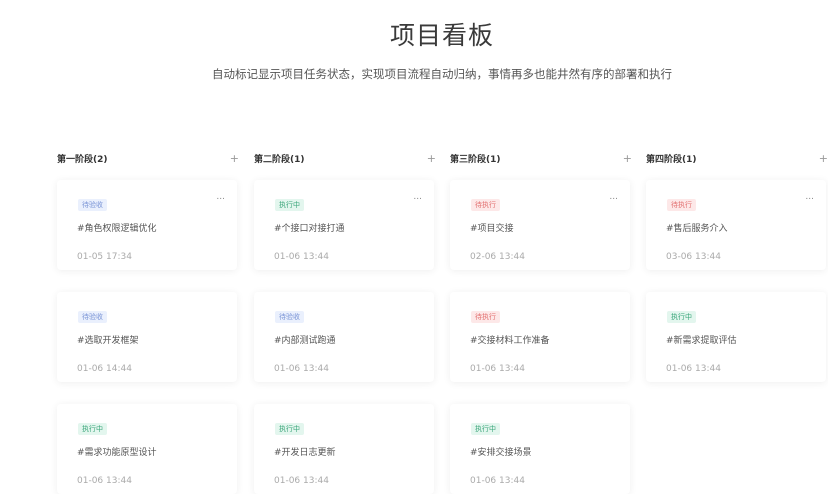 The height and width of the screenshot is (494, 828). What do you see at coordinates (104, 257) in the screenshot?
I see `card-timestamp: 01-05 17:34` at bounding box center [104, 257].